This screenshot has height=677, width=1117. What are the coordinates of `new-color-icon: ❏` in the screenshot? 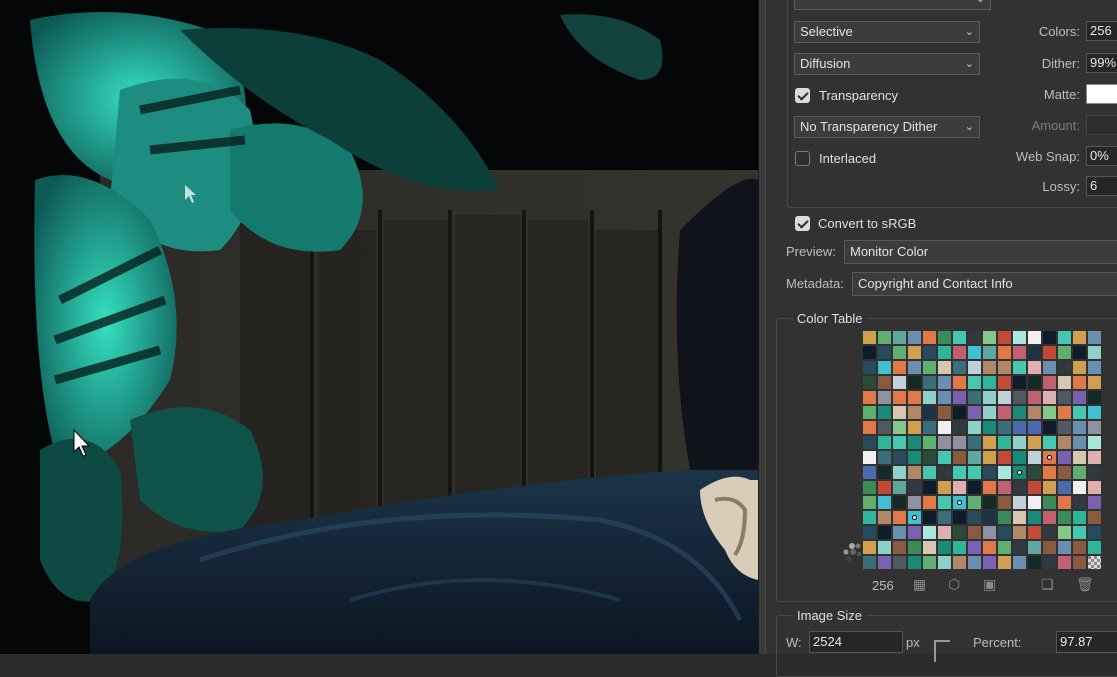 It's located at (1047, 584).